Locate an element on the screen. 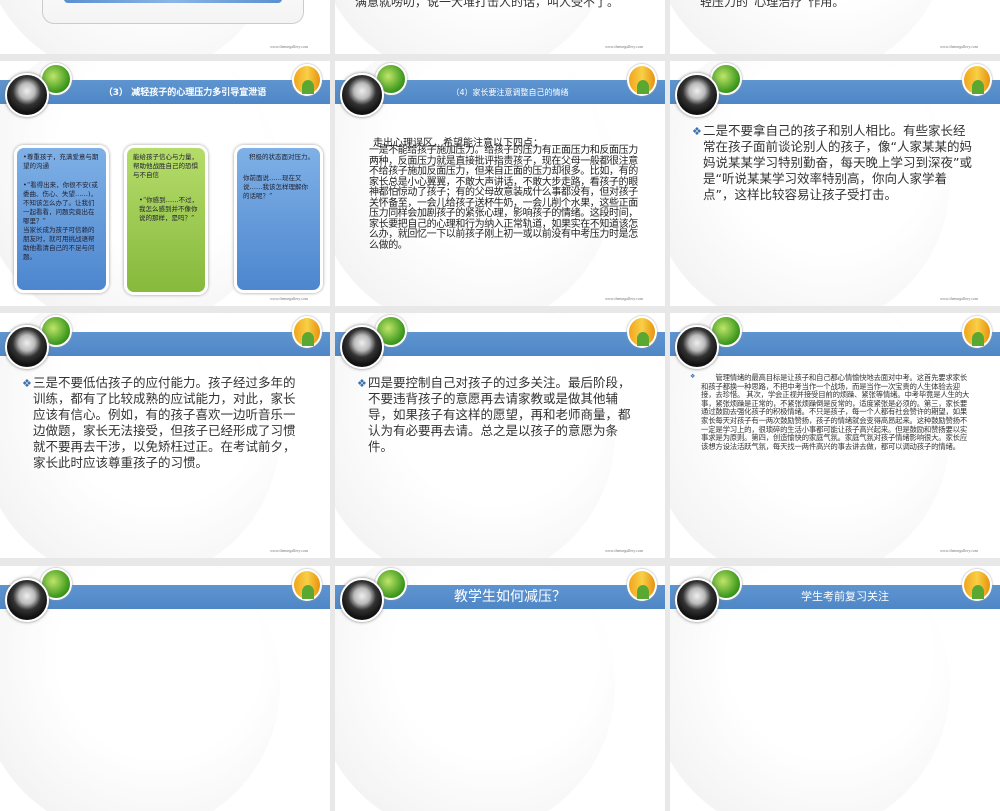  slide-title: 教学生如何减压？ is located at coordinates (510, 597).